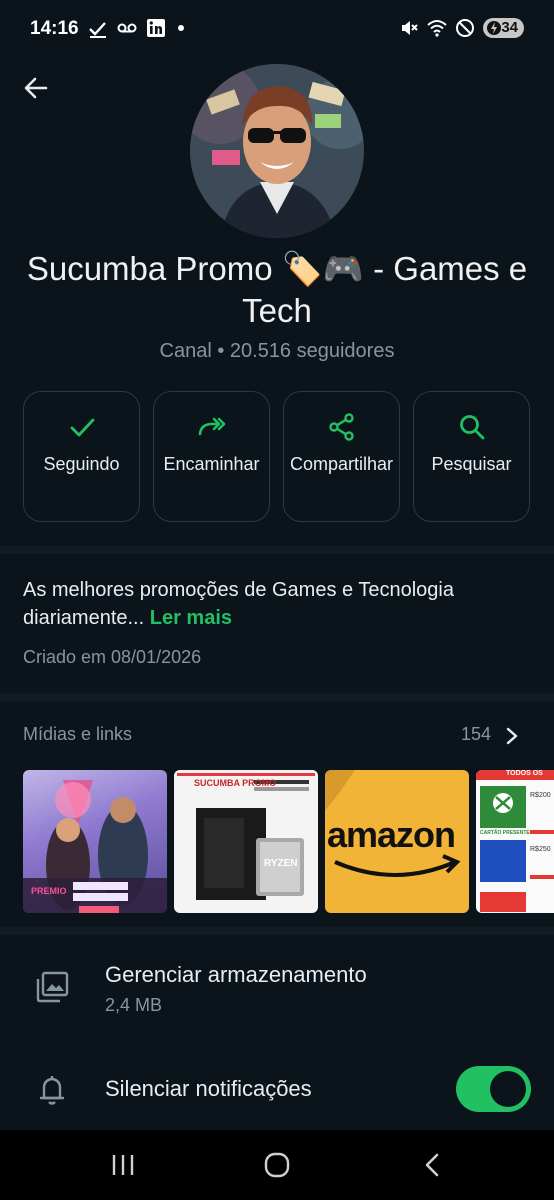  Describe the element at coordinates (52, 987) in the screenshot. I see `media-storage-icon` at that location.